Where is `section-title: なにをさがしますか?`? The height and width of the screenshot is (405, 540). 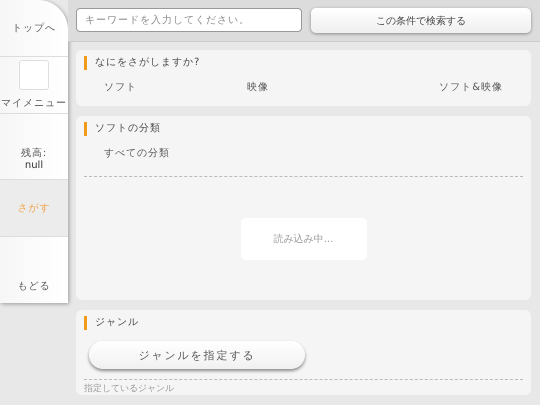 section-title: なにをさがしますか? is located at coordinates (303, 63).